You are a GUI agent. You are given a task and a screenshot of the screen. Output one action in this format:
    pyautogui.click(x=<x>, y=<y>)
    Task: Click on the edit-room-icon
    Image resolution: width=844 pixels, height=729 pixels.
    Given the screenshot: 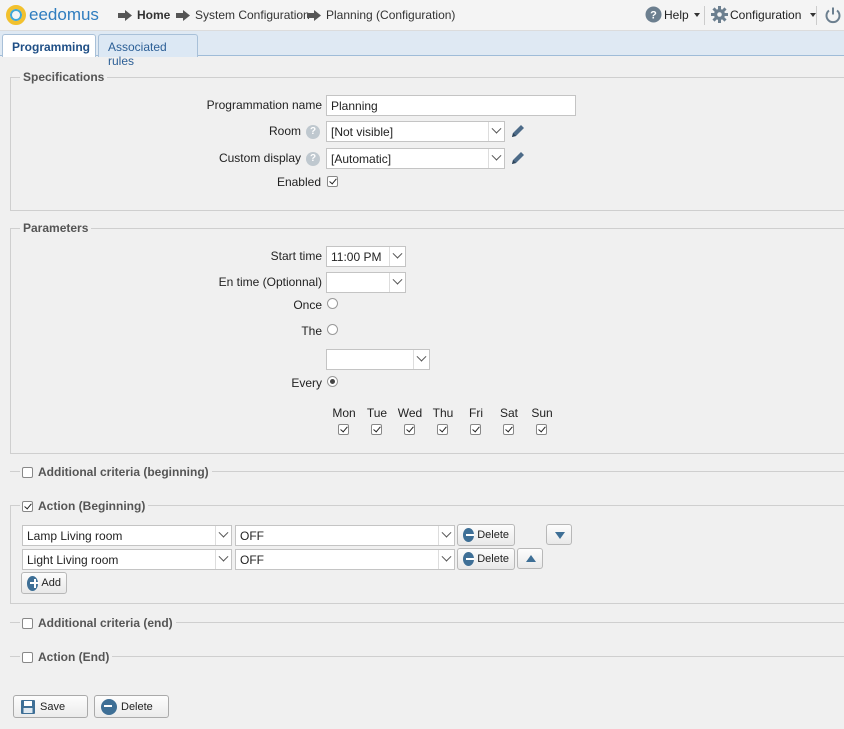 What is the action you would take?
    pyautogui.click(x=518, y=131)
    